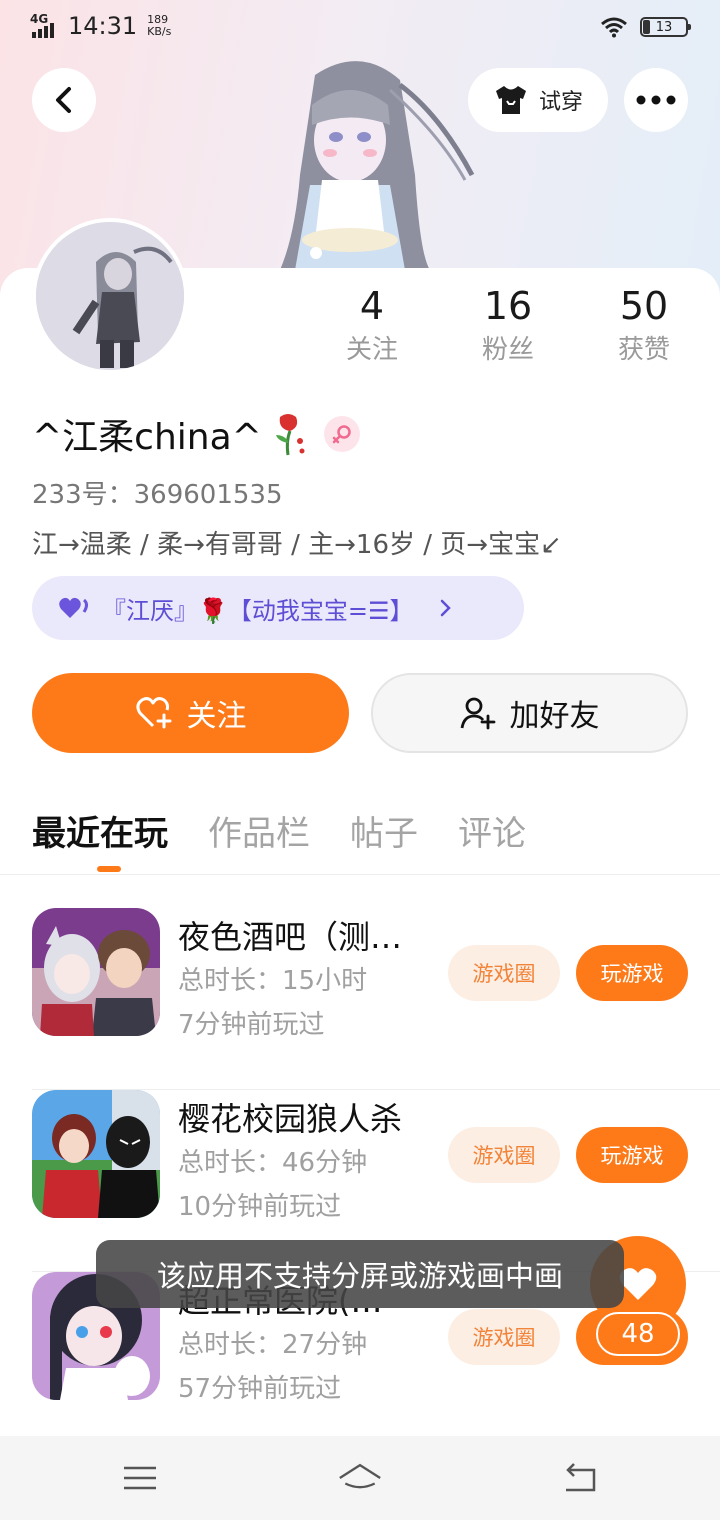 The height and width of the screenshot is (1520, 720). I want to click on avatar, so click(110, 296).